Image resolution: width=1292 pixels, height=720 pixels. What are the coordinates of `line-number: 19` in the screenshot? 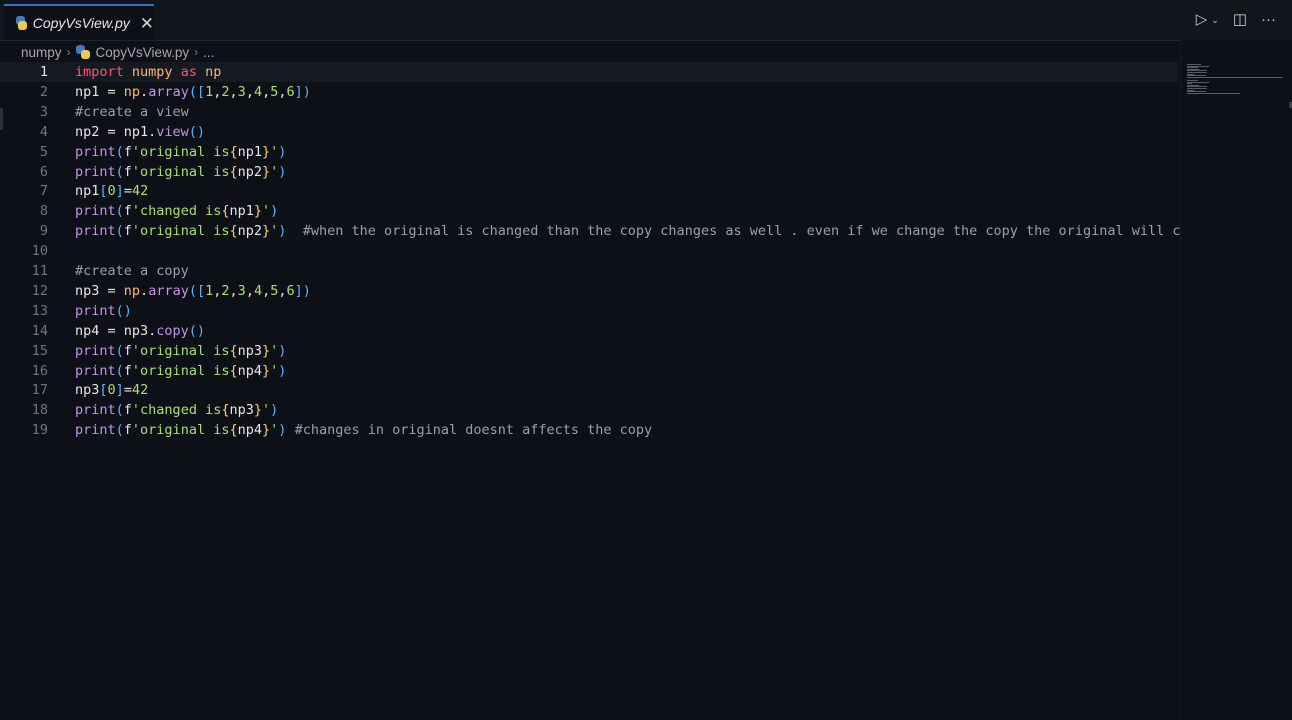 It's located at (39, 430).